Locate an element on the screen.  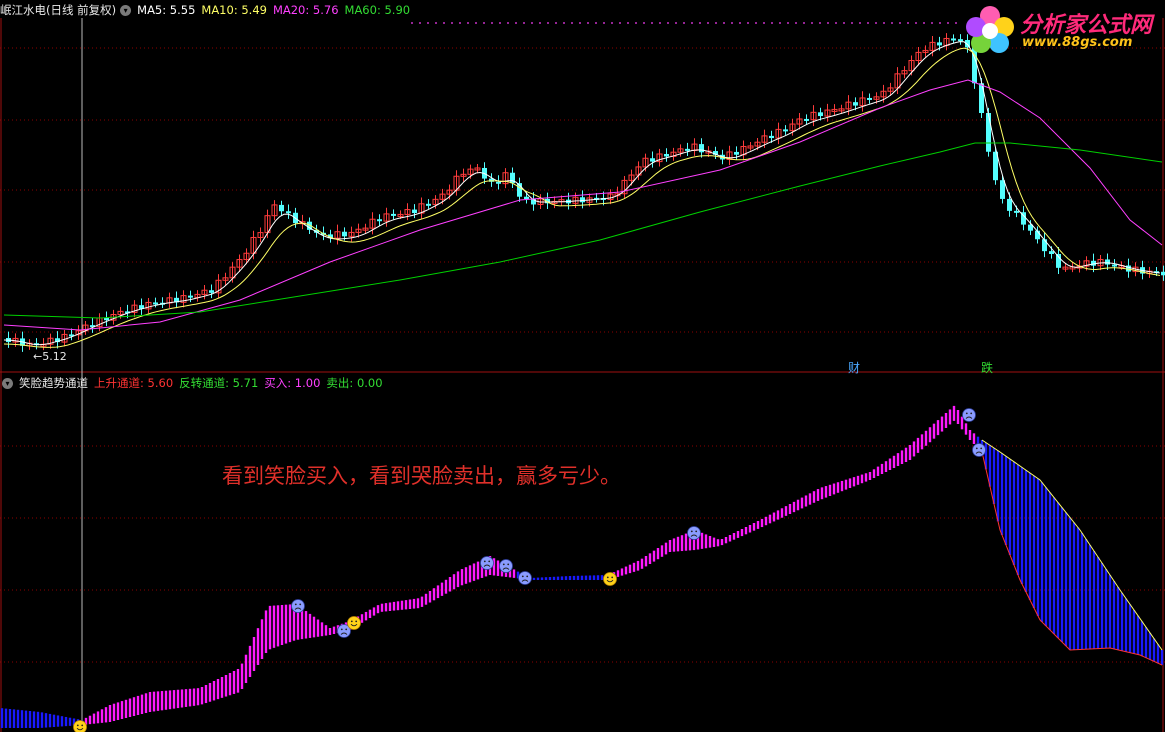
site-logo: 分析家公式网 www.88gs.com is located at coordinates (1062, 29).